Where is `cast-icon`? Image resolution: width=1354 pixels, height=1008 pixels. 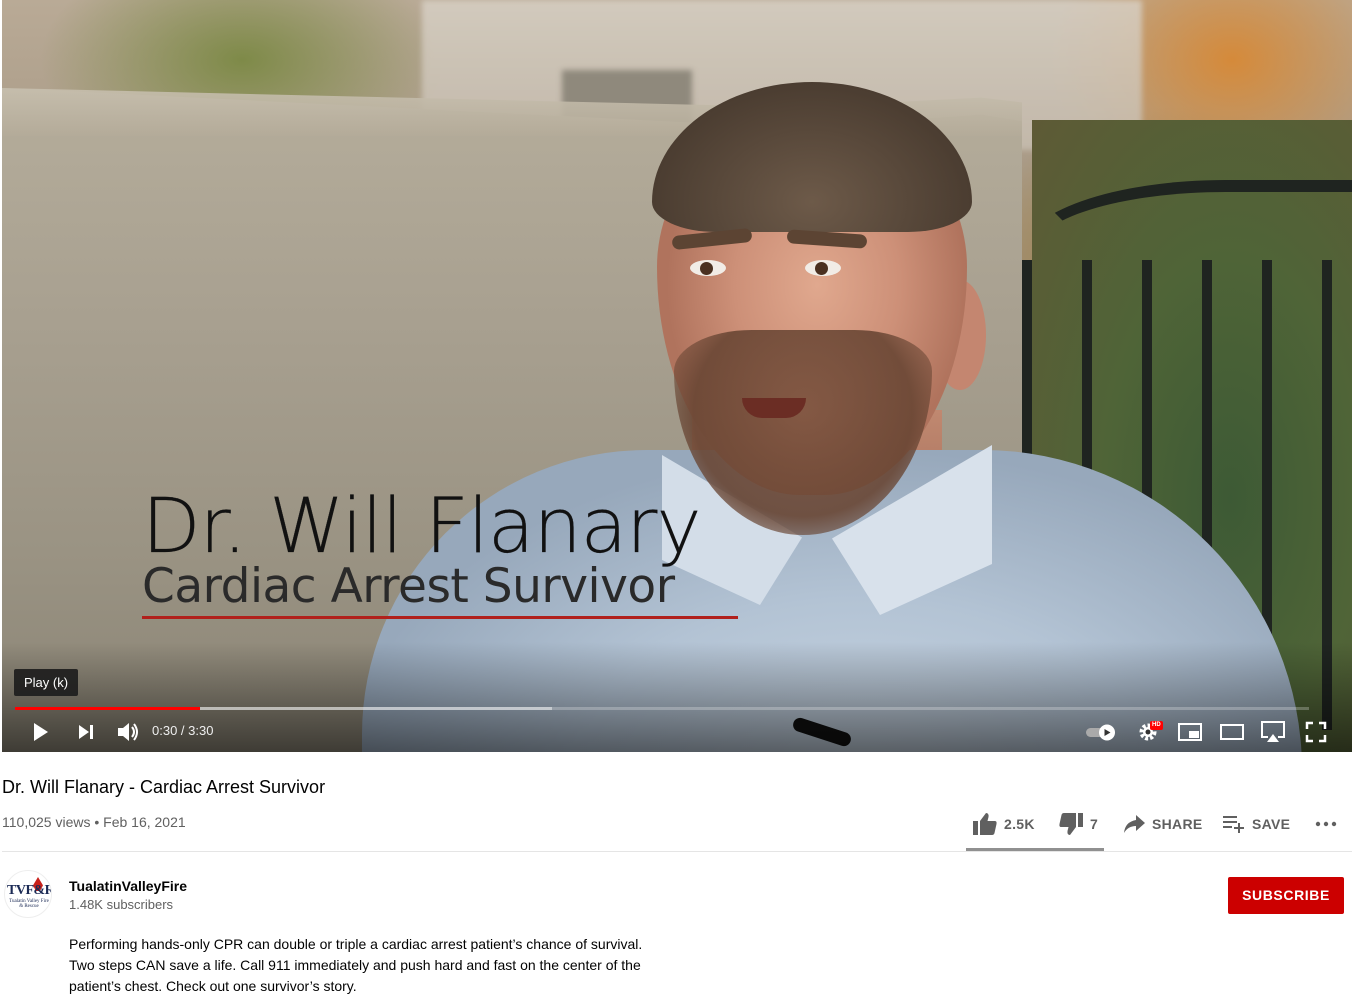 cast-icon is located at coordinates (1273, 732).